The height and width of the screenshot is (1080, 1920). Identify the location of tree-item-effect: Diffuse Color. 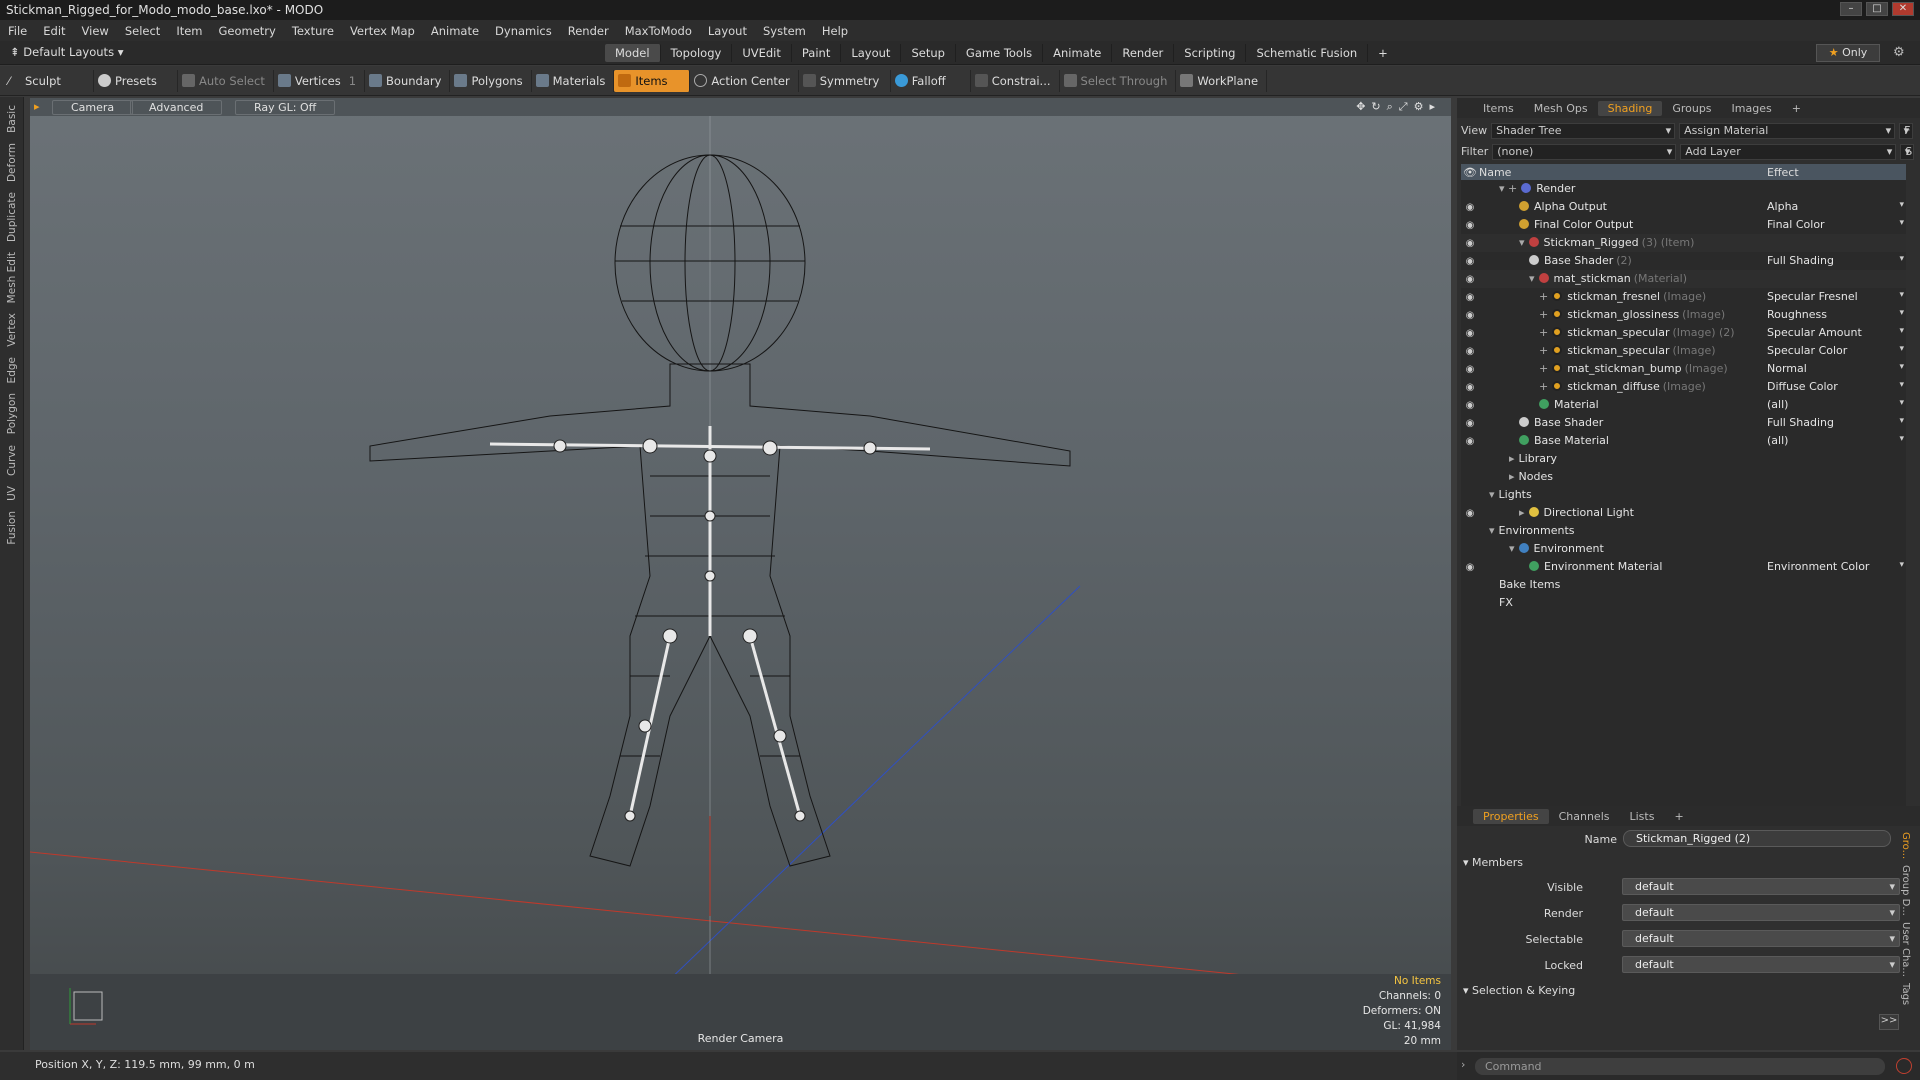
(1802, 386).